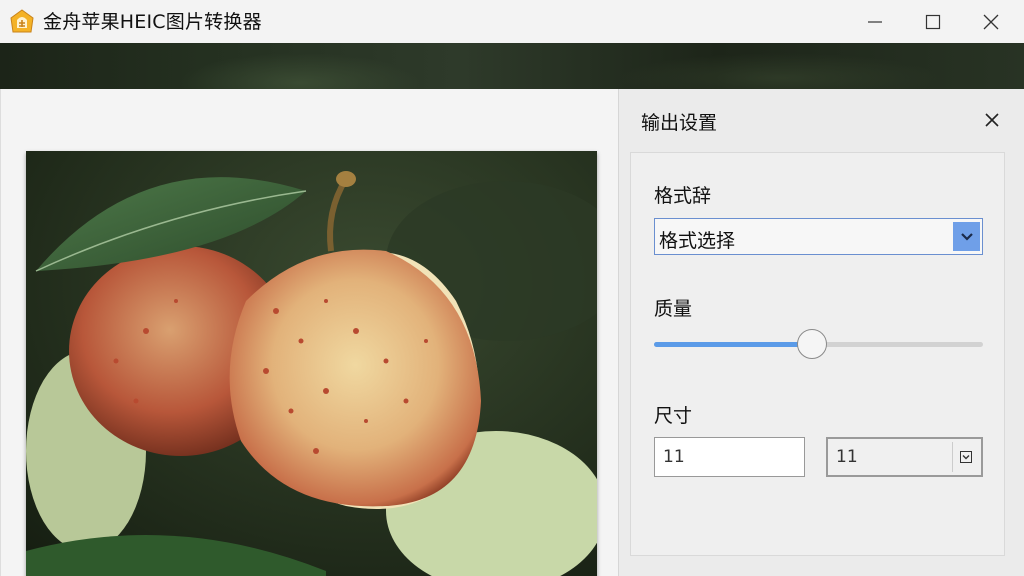 This screenshot has width=1024, height=576. What do you see at coordinates (889, 457) in the screenshot?
I see `height-input` at bounding box center [889, 457].